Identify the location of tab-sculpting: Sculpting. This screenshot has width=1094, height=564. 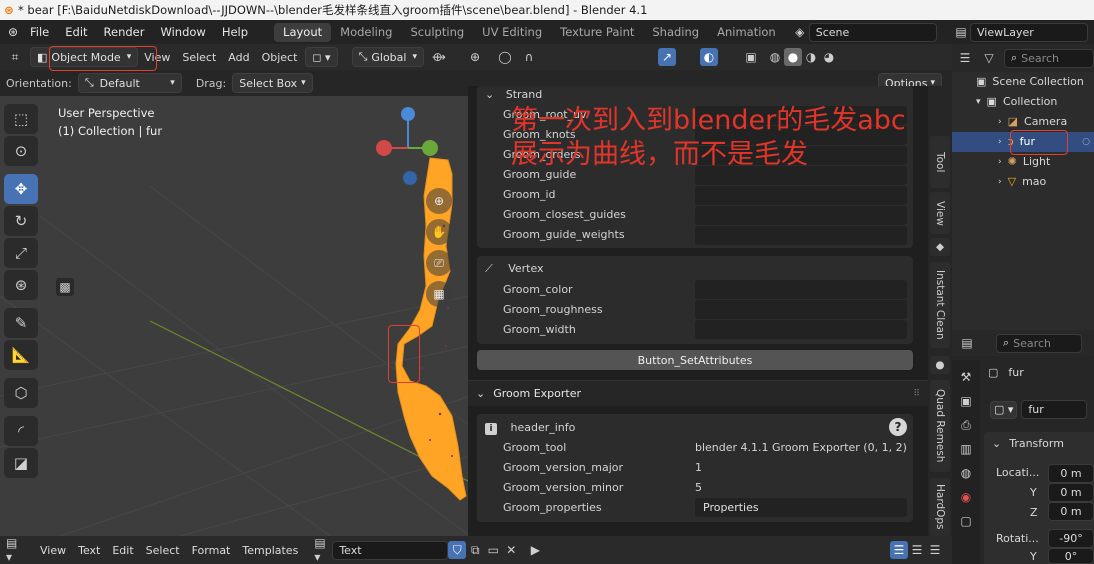
(437, 32).